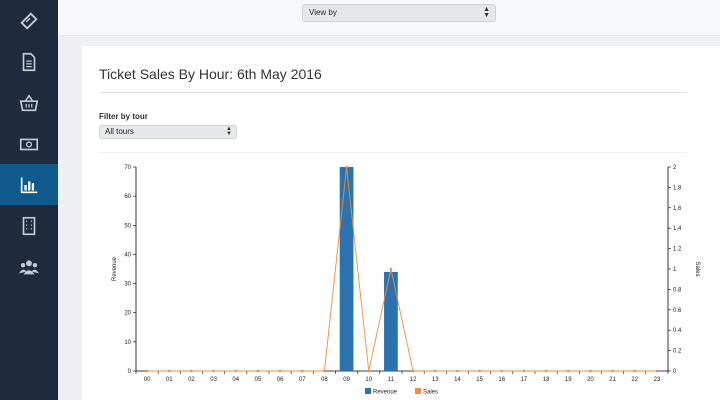  I want to click on sidebar-item-tickets, so click(29, 20).